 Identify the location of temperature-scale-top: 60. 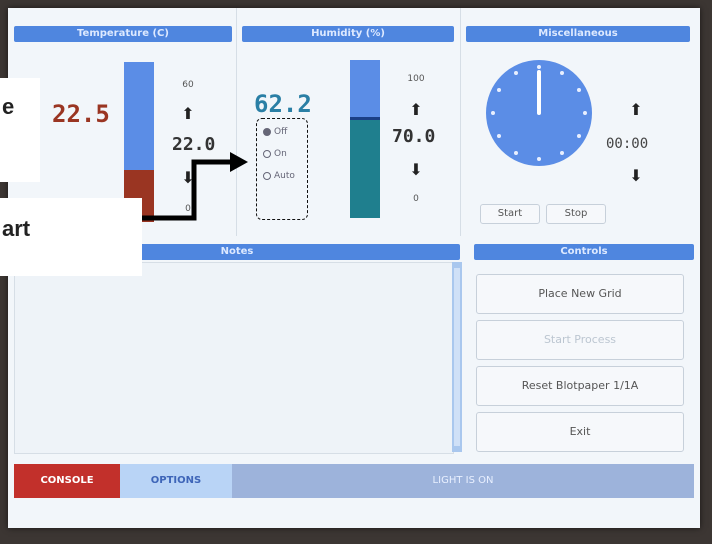
(188, 85).